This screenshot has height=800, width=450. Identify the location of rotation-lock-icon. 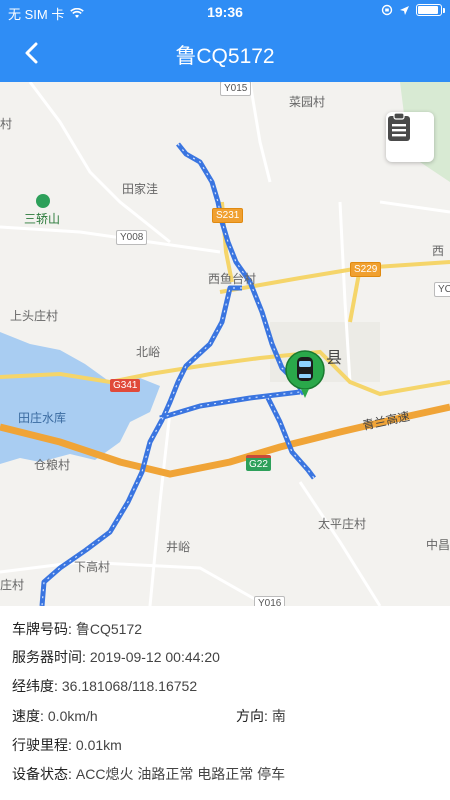
(387, 10).